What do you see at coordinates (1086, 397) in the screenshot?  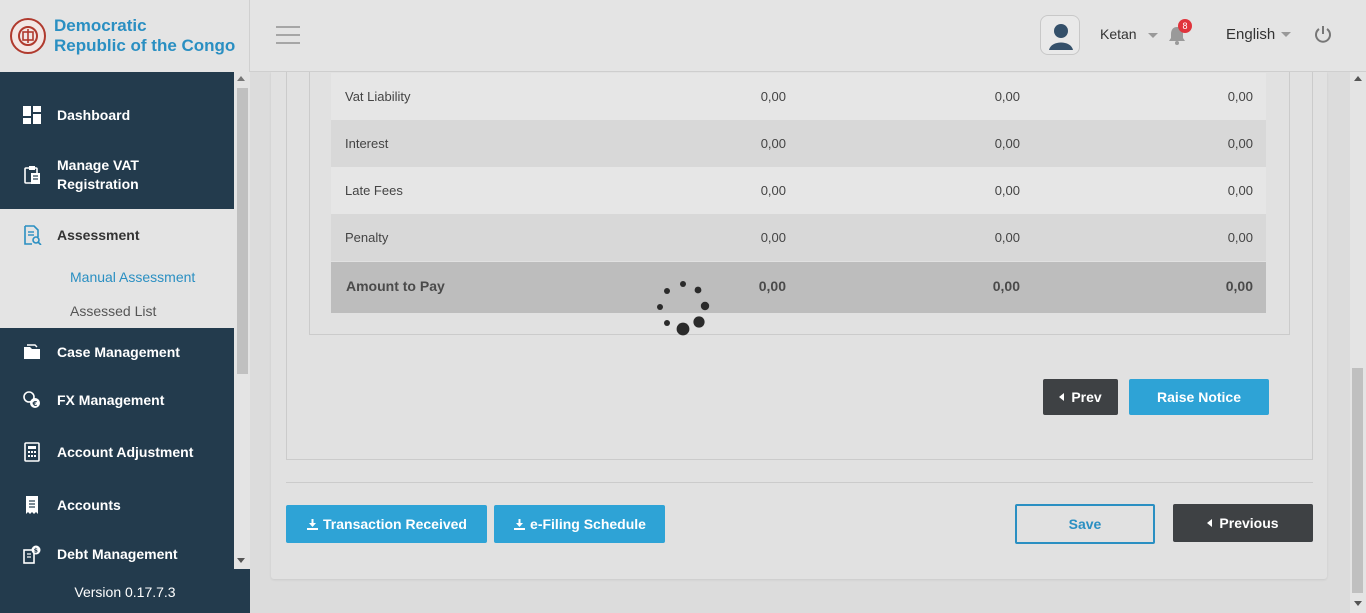 I see `prev-button-label: Prev` at bounding box center [1086, 397].